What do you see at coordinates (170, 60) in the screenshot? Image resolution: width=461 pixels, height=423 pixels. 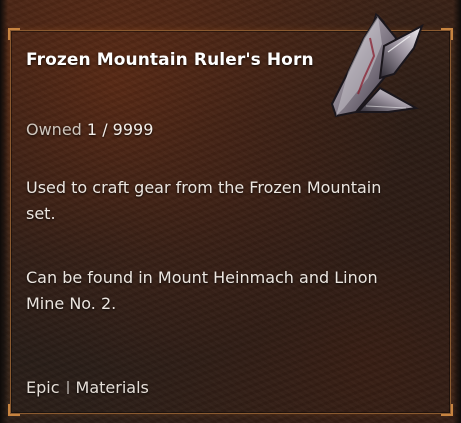 I see `item-name: Frozen Mountain Ruler's Horn` at bounding box center [170, 60].